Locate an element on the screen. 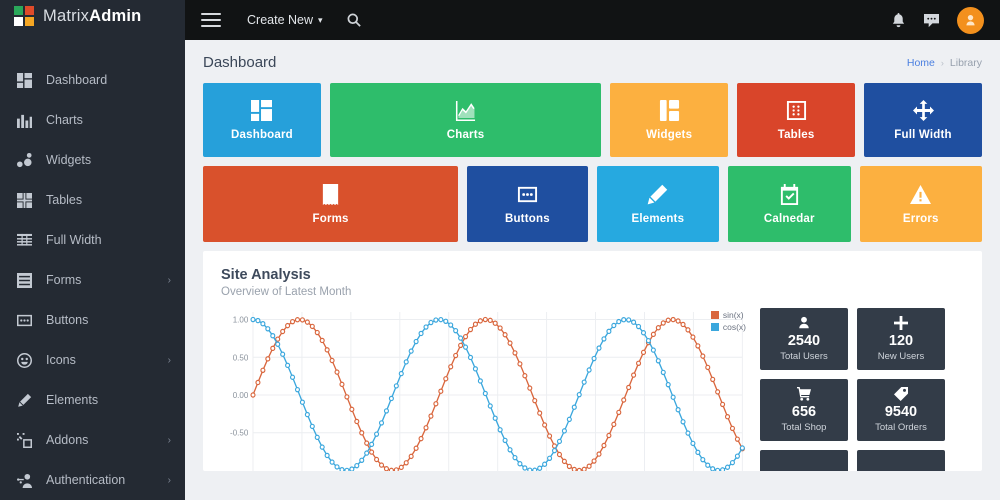 The image size is (1000, 500). tile-label: Tables is located at coordinates (796, 134).